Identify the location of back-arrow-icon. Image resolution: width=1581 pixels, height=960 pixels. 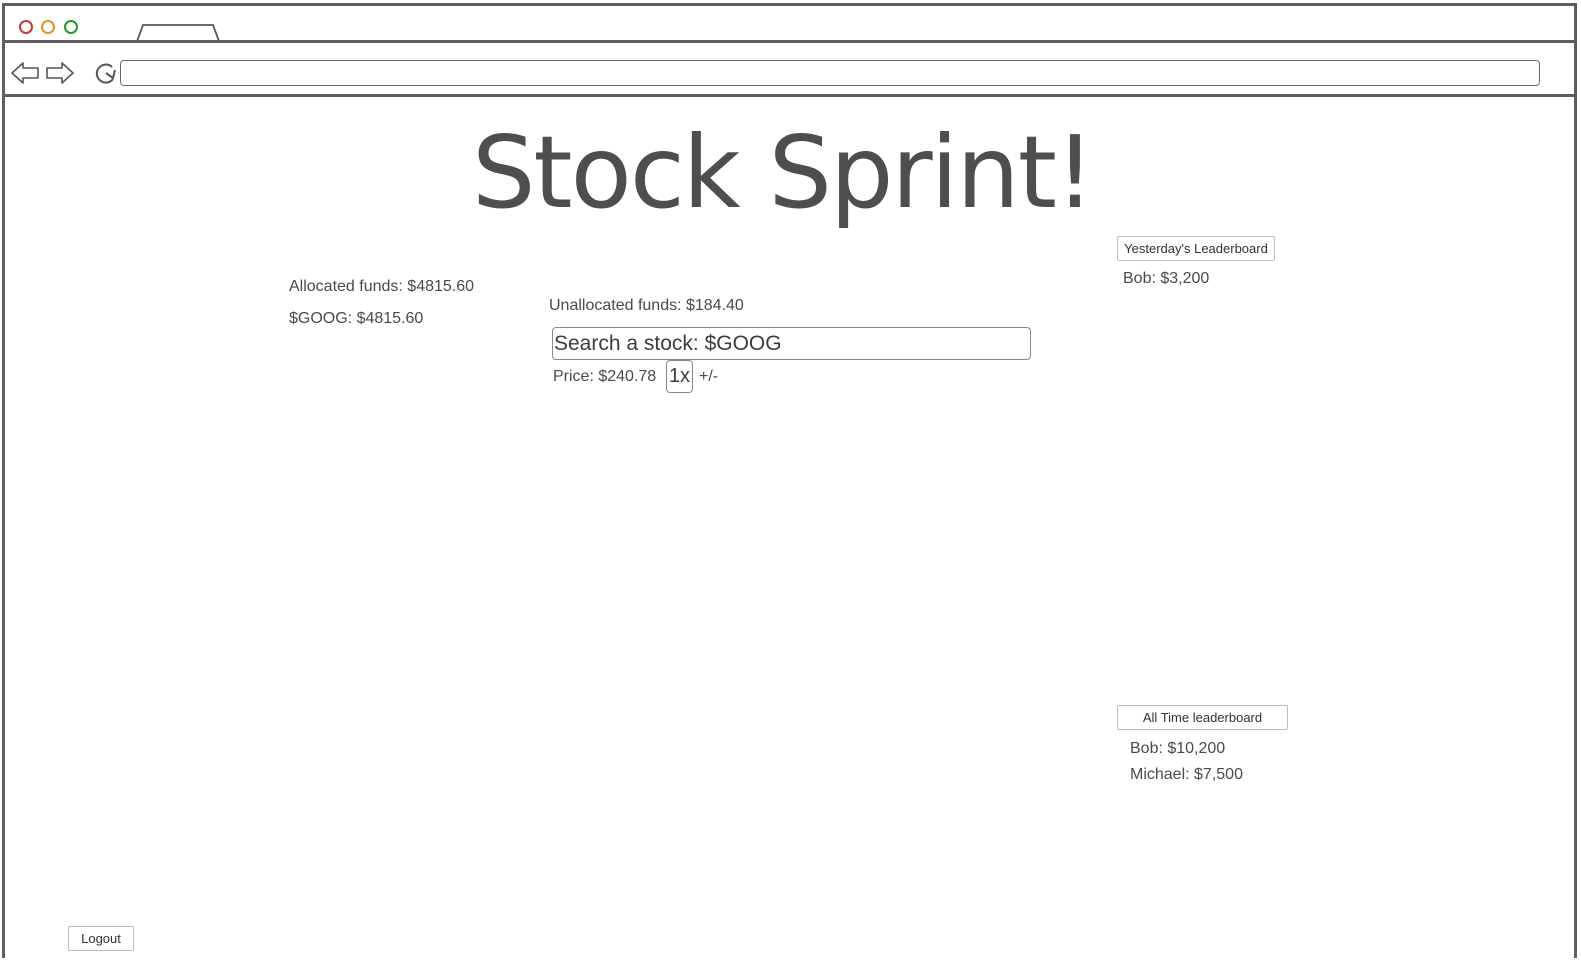
(25, 73).